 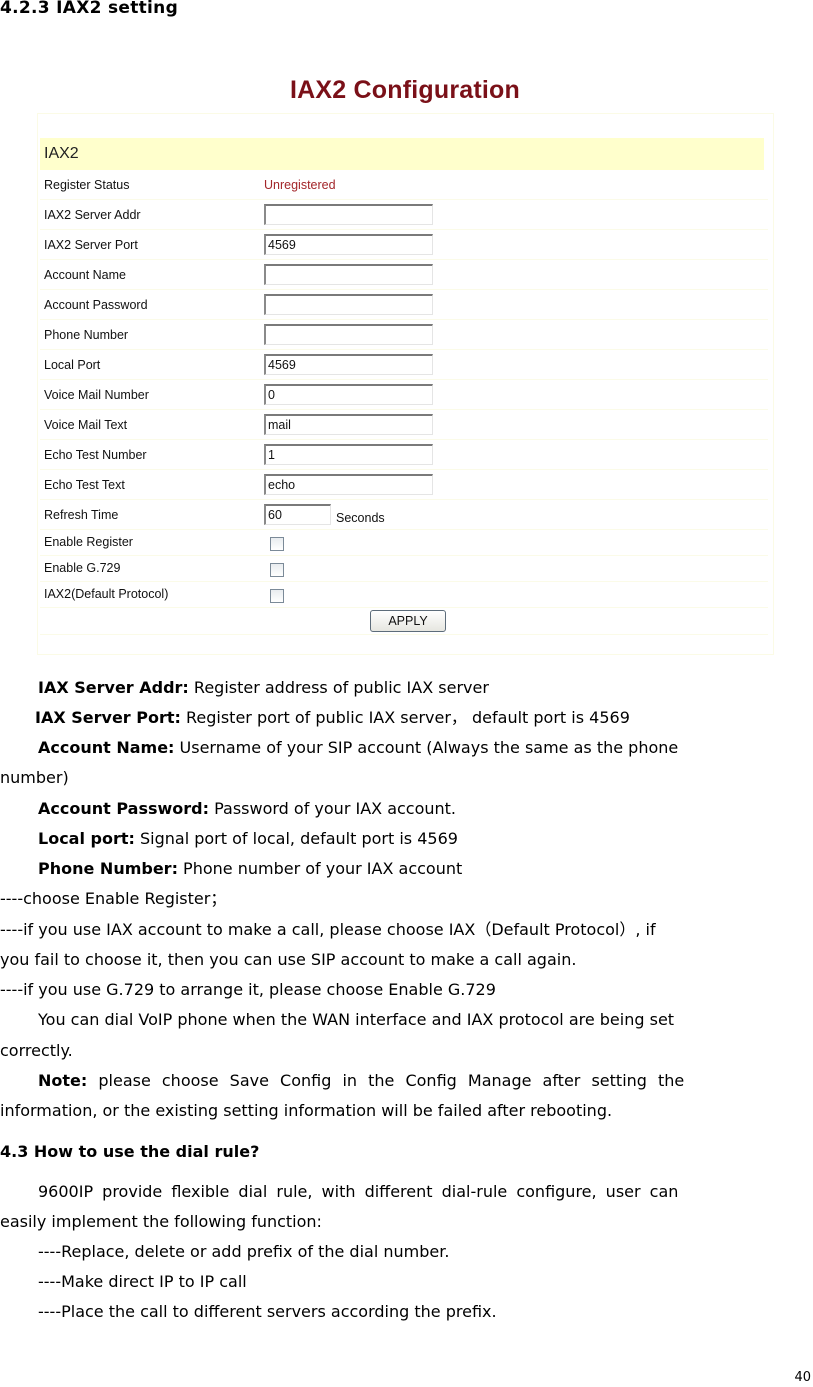 I want to click on config-title: IAX2 Configuration, so click(x=405, y=90).